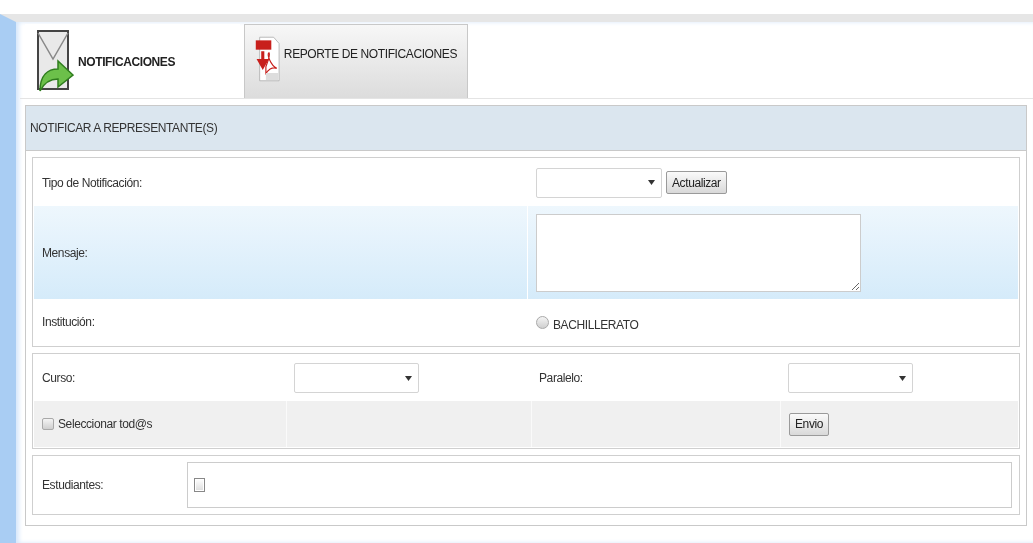  What do you see at coordinates (696, 182) in the screenshot?
I see `update-button: Actualizar` at bounding box center [696, 182].